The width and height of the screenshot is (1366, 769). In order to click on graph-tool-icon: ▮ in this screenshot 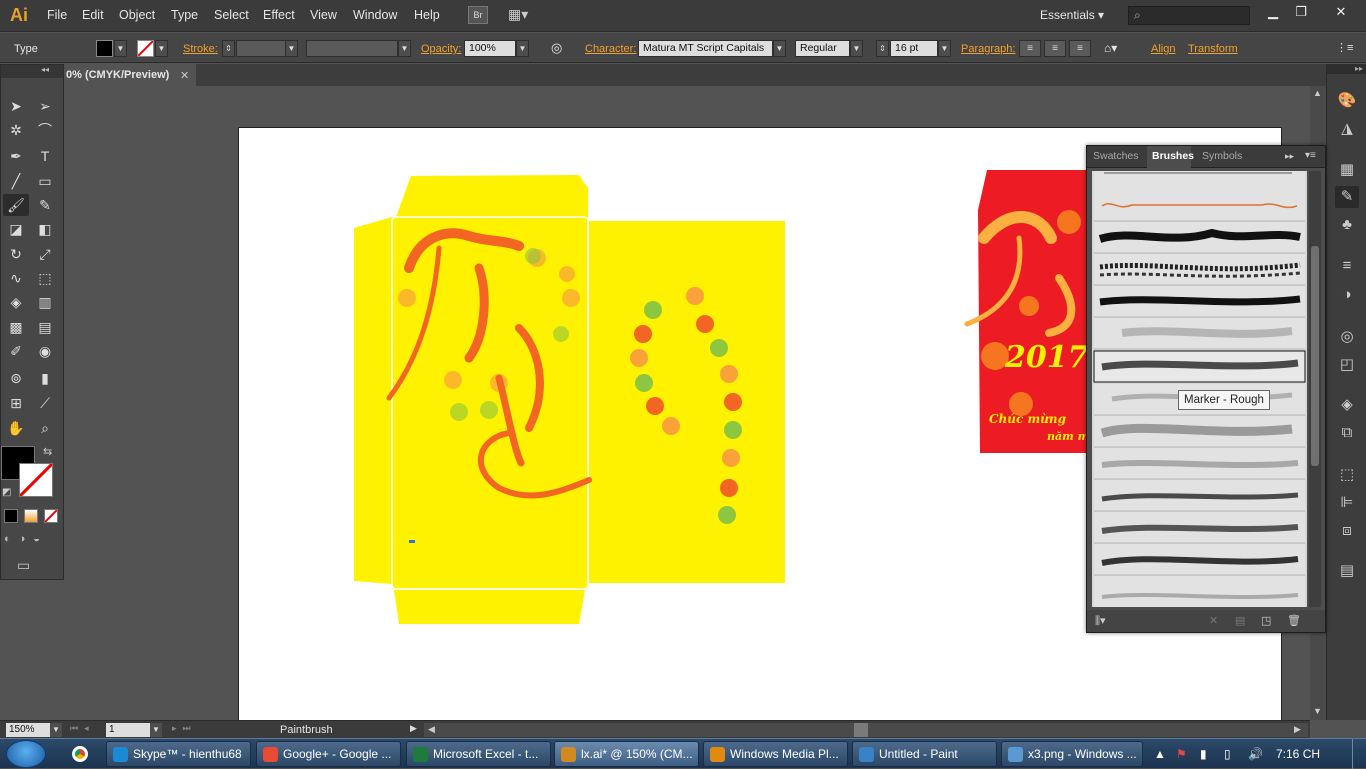, I will do `click(45, 378)`.